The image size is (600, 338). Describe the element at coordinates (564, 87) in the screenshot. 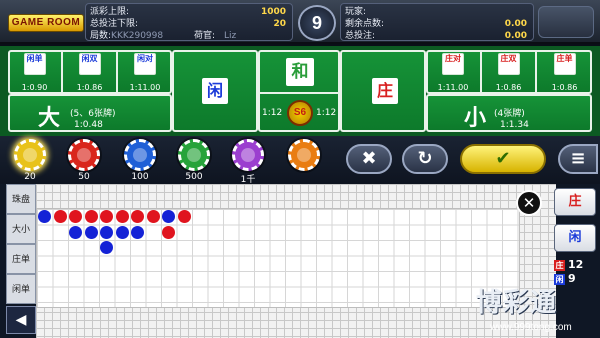

I see `banker-odd-odds: 1:0.86` at that location.